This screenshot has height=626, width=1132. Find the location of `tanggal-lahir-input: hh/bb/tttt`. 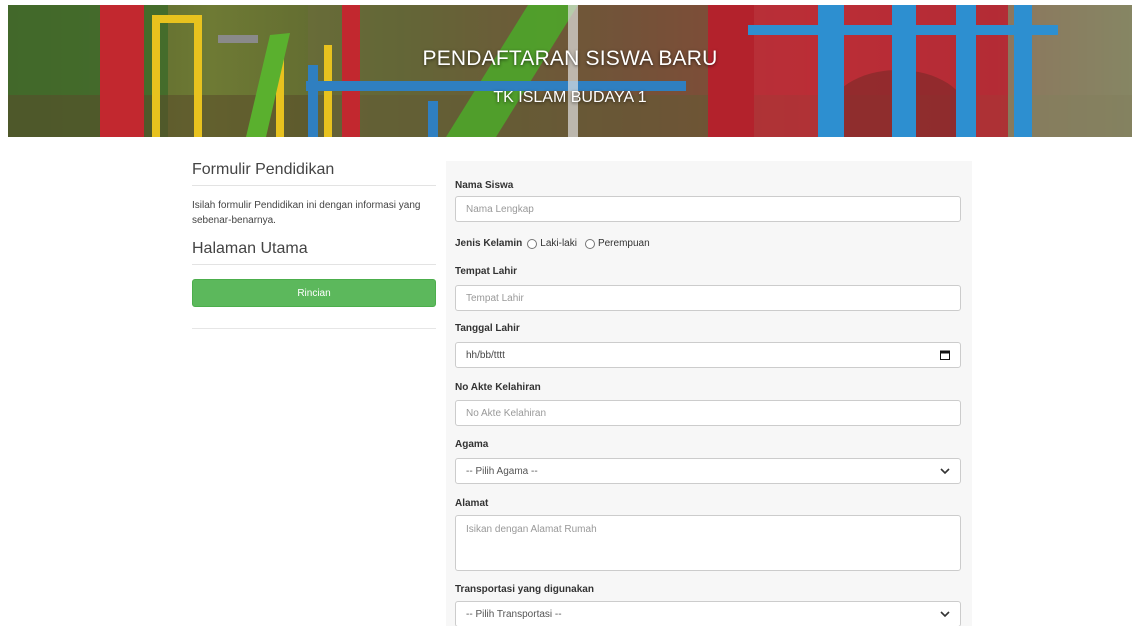

tanggal-lahir-input: hh/bb/tttt is located at coordinates (708, 355).